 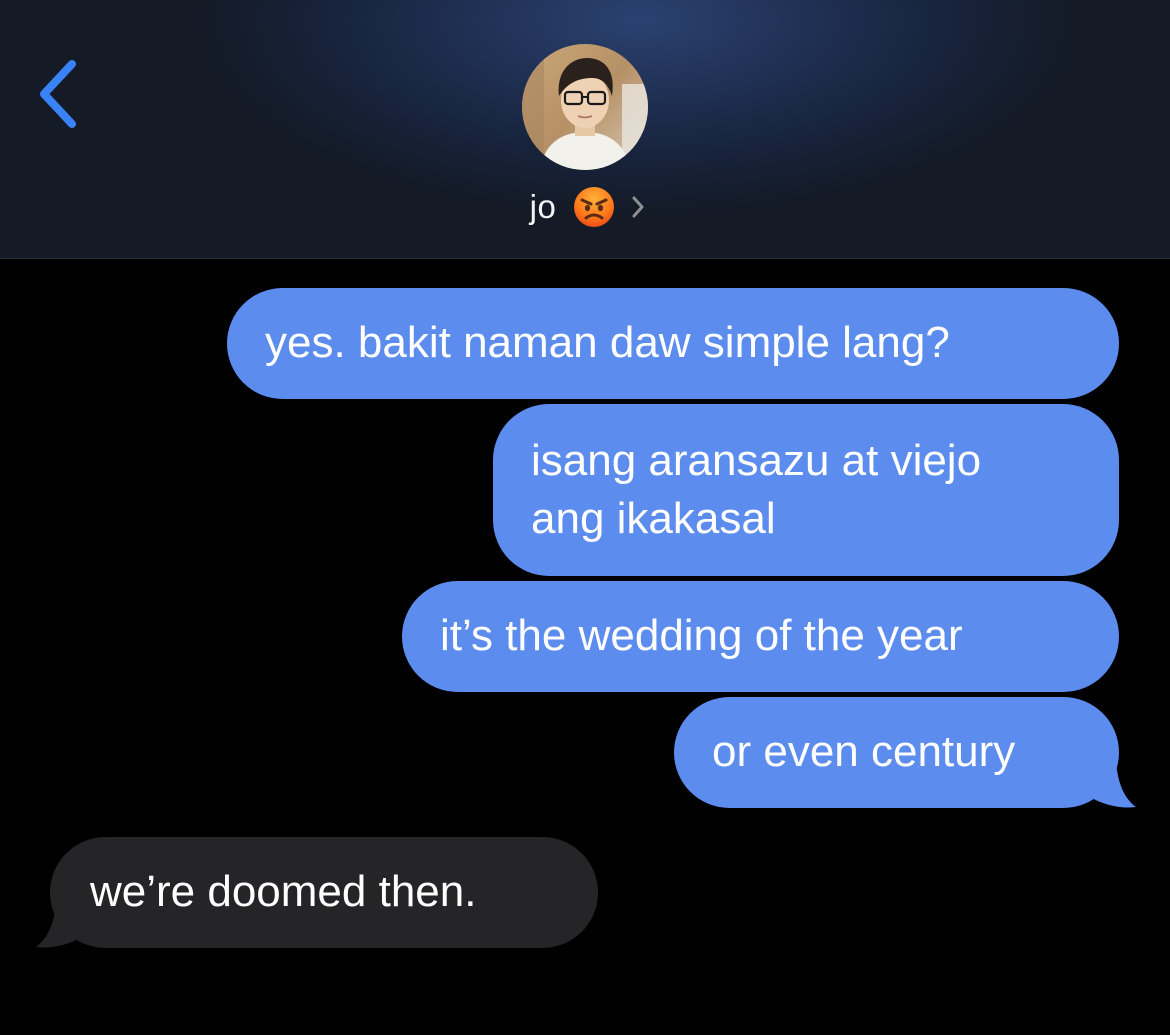 What do you see at coordinates (1108, 781) in the screenshot?
I see `bubble-tail-sent` at bounding box center [1108, 781].